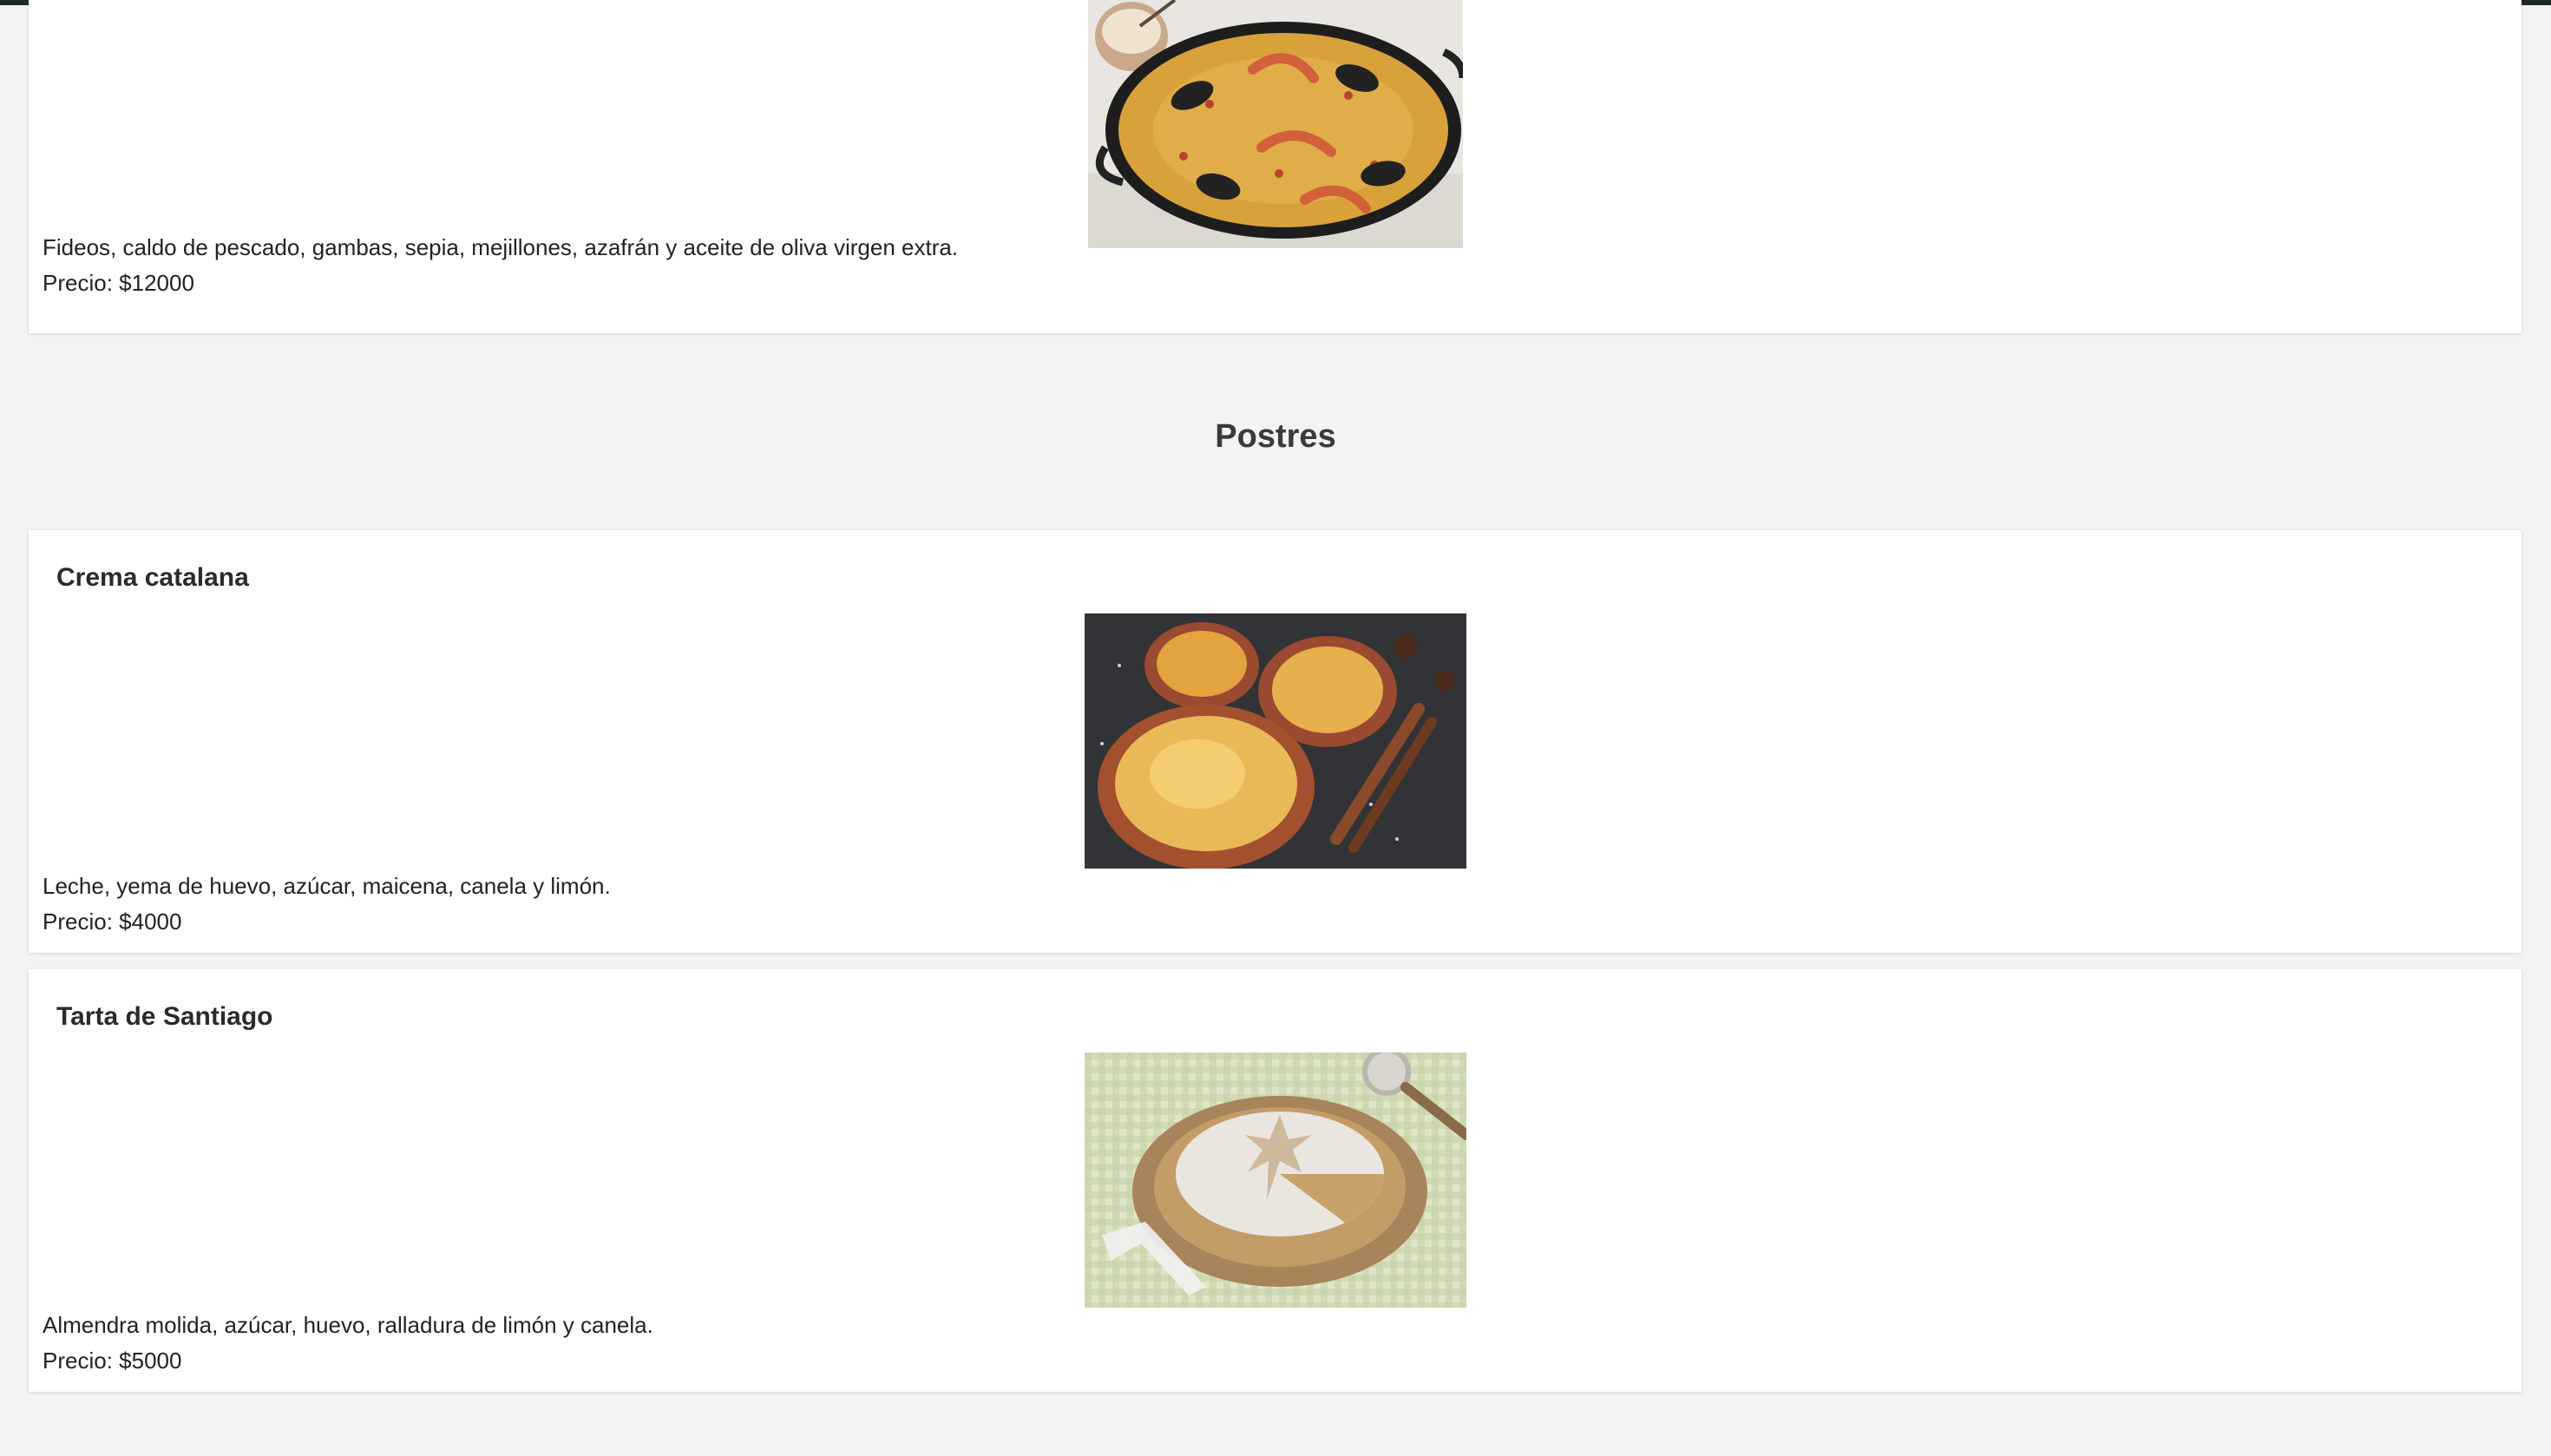 This screenshot has width=2551, height=1456. I want to click on section-heading-postres: Postres, so click(1275, 436).